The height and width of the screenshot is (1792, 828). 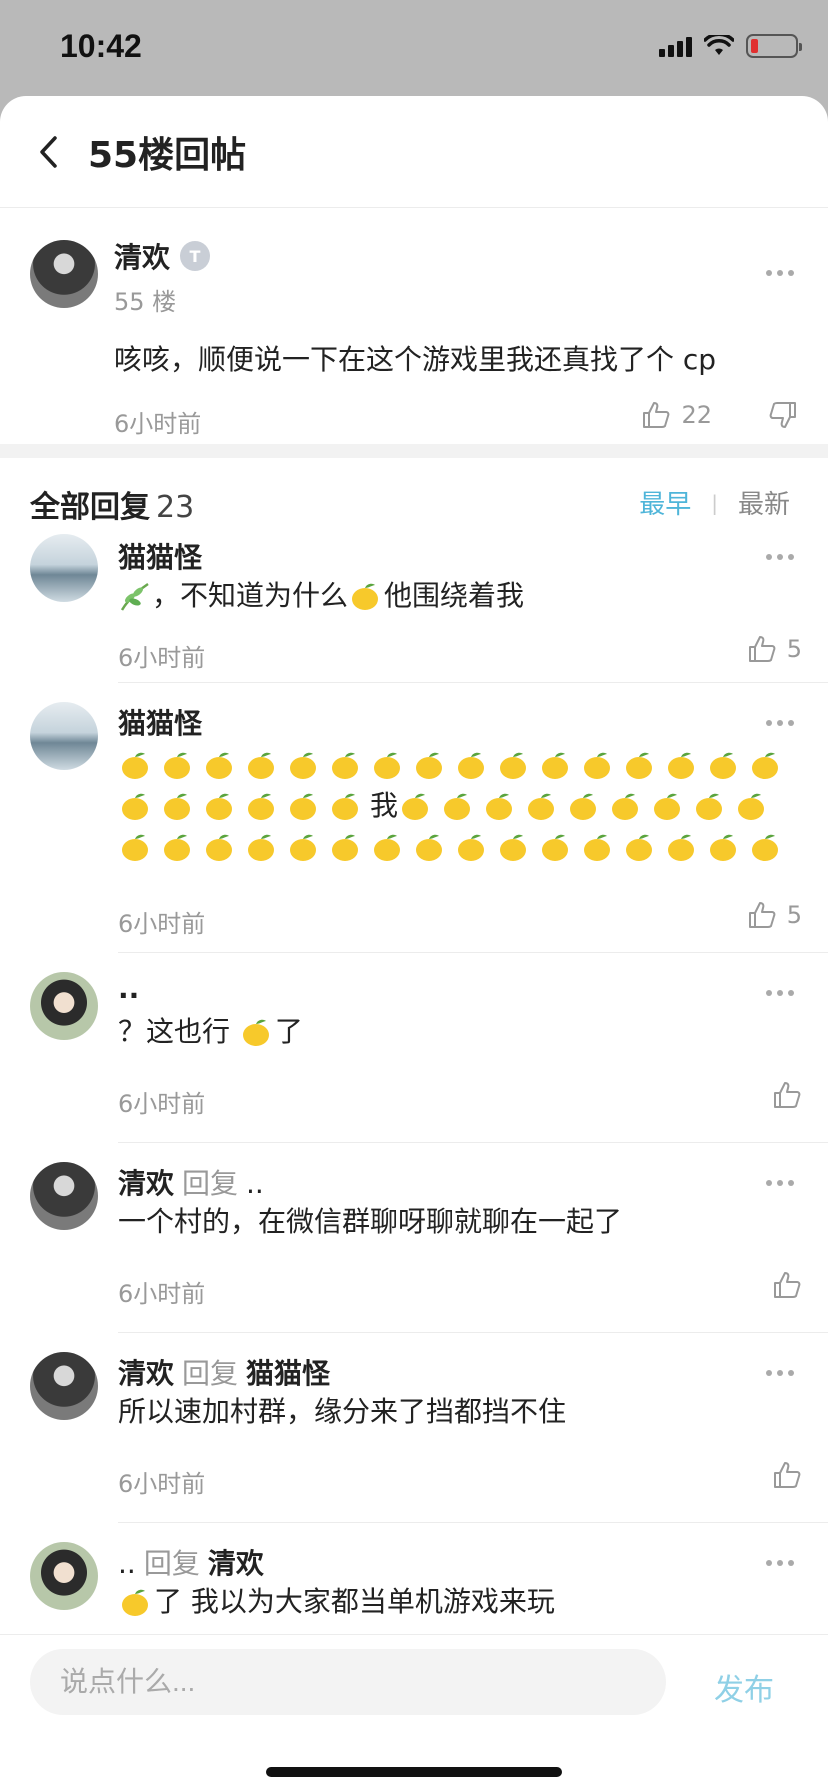 What do you see at coordinates (348, 1682) in the screenshot?
I see `comment-input` at bounding box center [348, 1682].